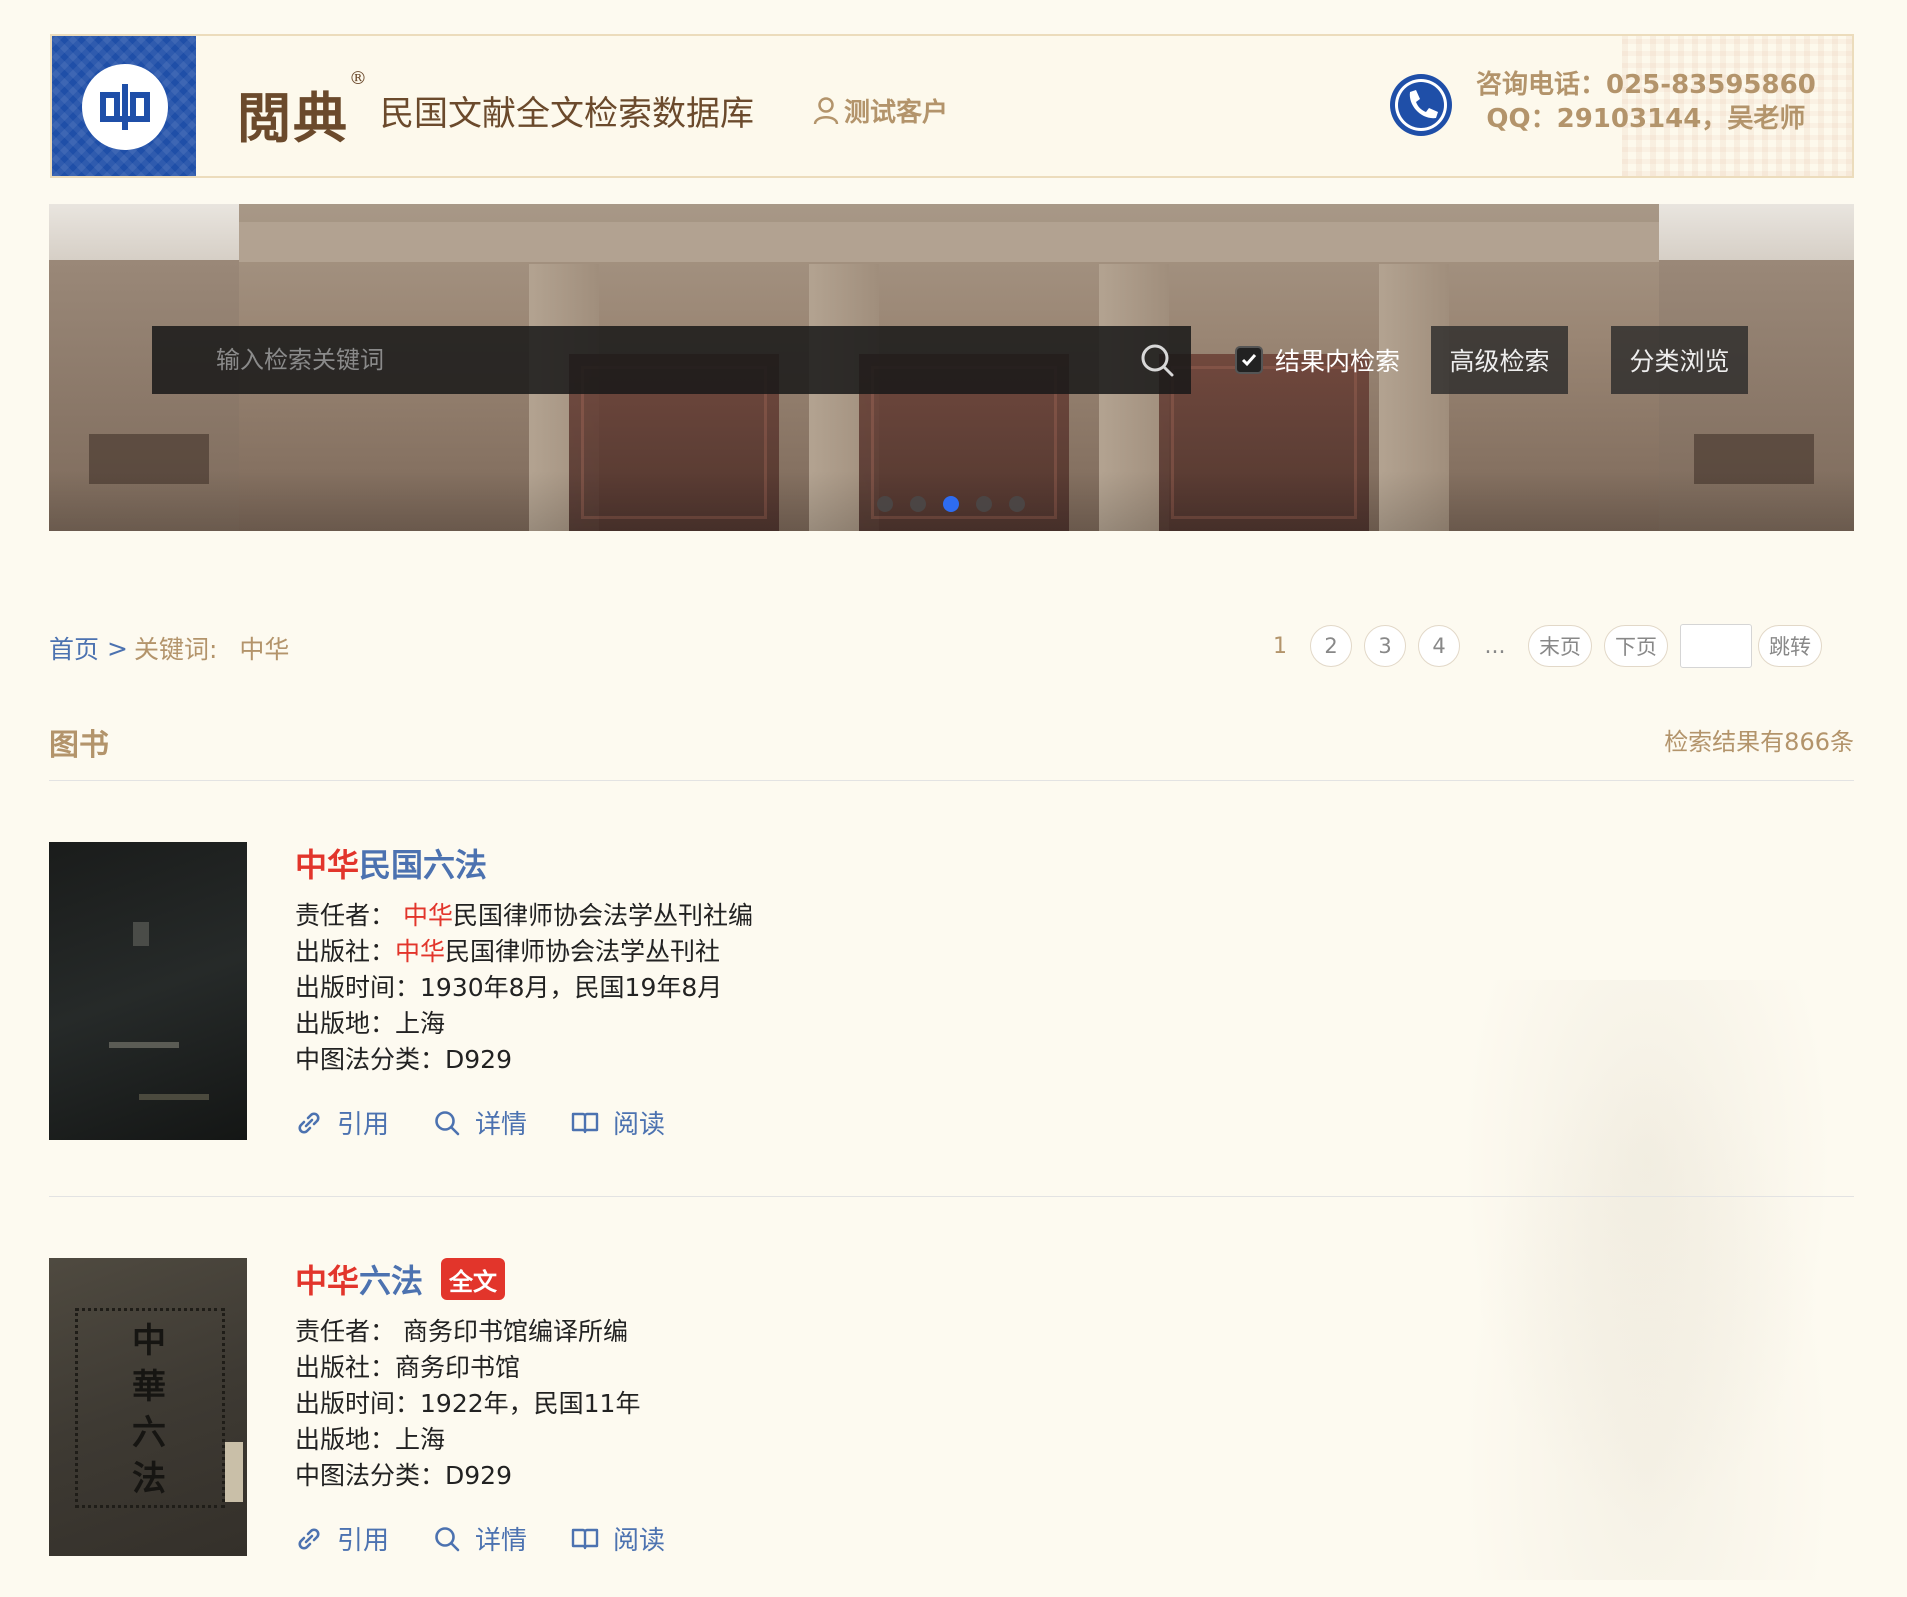 Image resolution: width=1907 pixels, height=1597 pixels. What do you see at coordinates (567, 114) in the screenshot?
I see `database-title: 民国文献全文检索数据库` at bounding box center [567, 114].